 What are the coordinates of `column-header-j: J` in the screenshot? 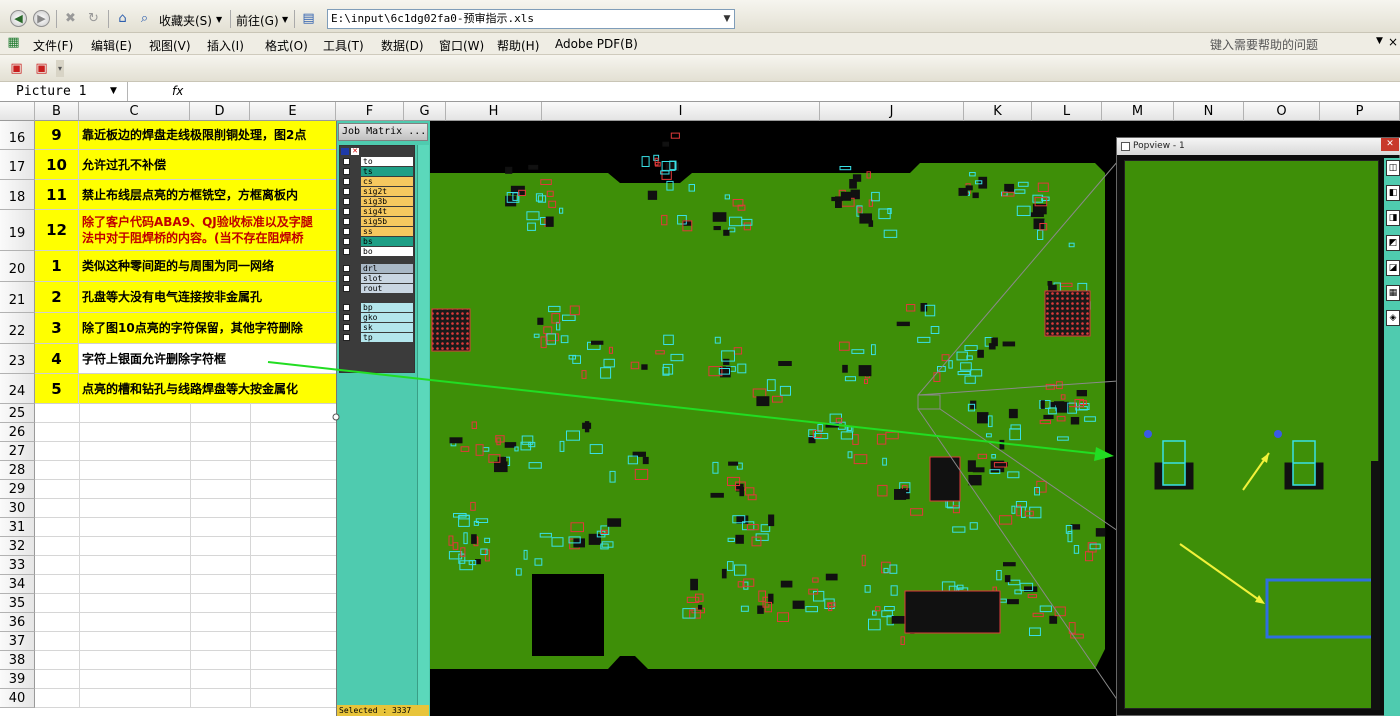 It's located at (892, 111).